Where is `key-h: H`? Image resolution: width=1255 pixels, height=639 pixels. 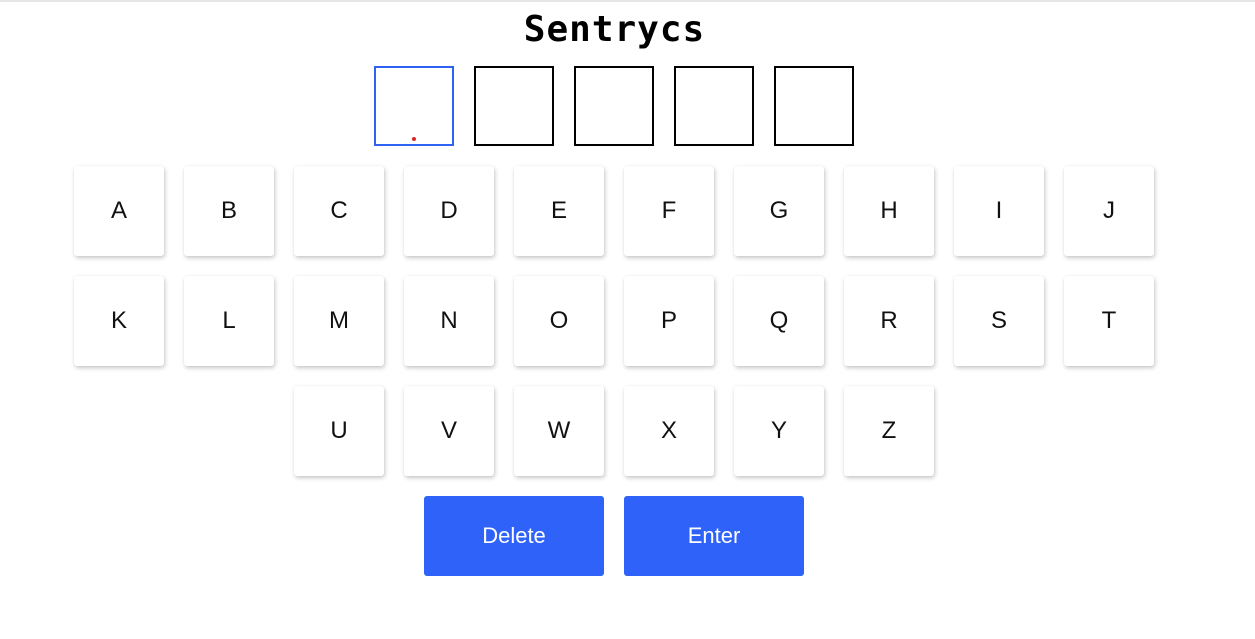
key-h: H is located at coordinates (889, 211).